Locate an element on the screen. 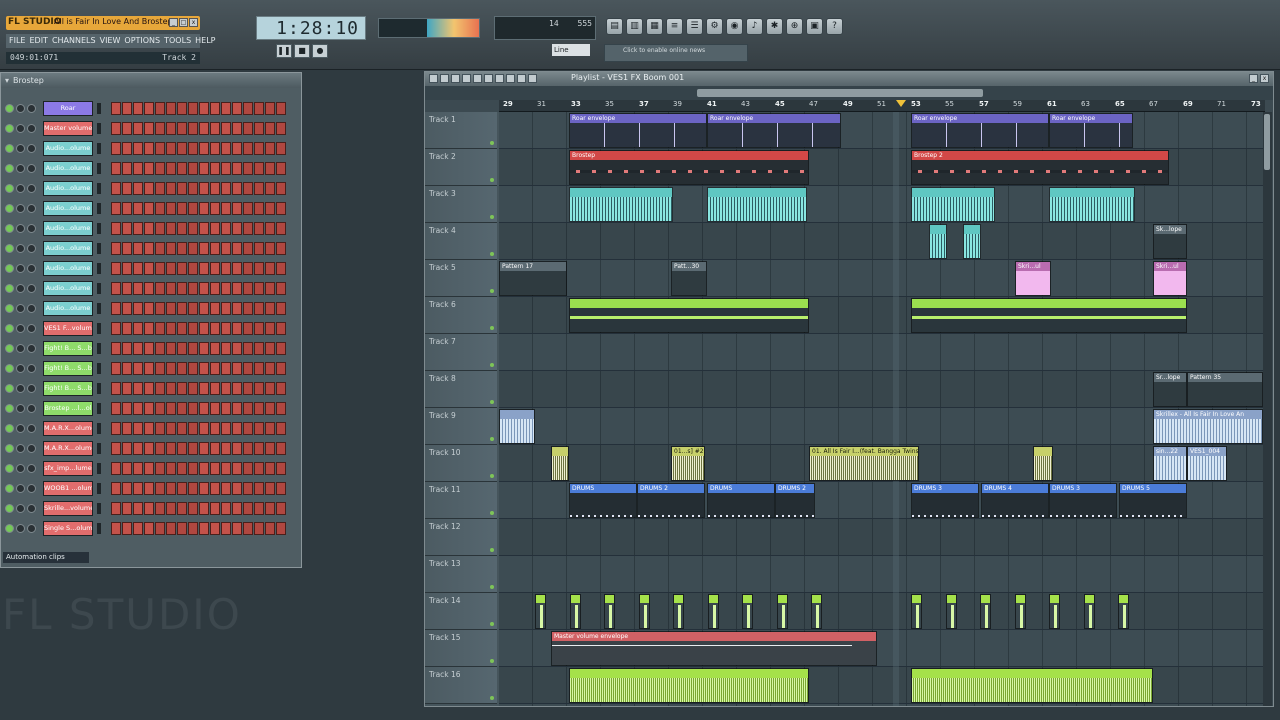 The width and height of the screenshot is (1280, 720). track-header: Track 5 is located at coordinates (461, 278).